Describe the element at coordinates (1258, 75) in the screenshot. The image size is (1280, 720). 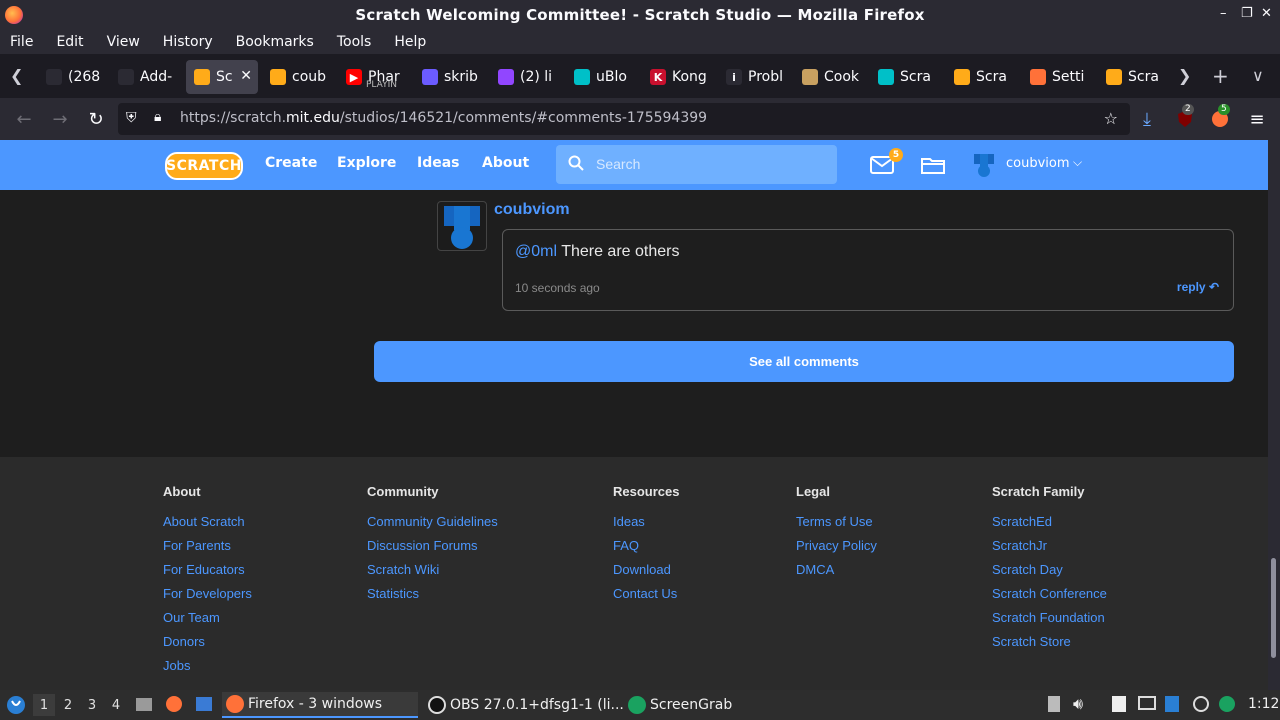
I see `tab-list-icon: ∨` at that location.